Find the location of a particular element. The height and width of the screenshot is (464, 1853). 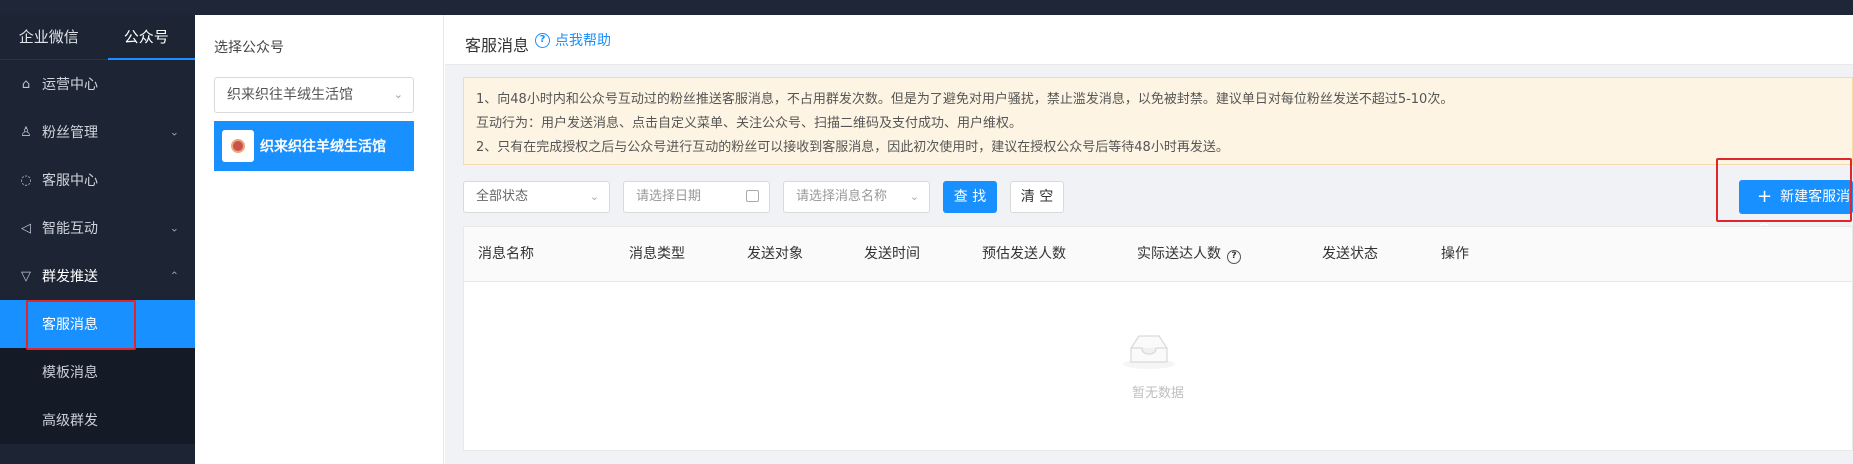

message-name-select: 请选择消息名称 ⌄ is located at coordinates (856, 197).